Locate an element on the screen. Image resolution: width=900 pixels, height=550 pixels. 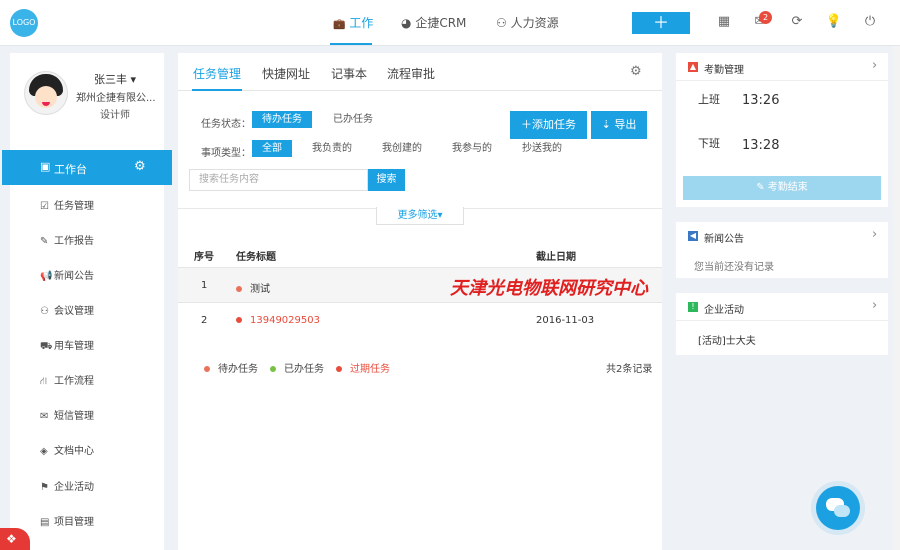
refresh-icon: ⟳ is located at coordinates (797, 22).